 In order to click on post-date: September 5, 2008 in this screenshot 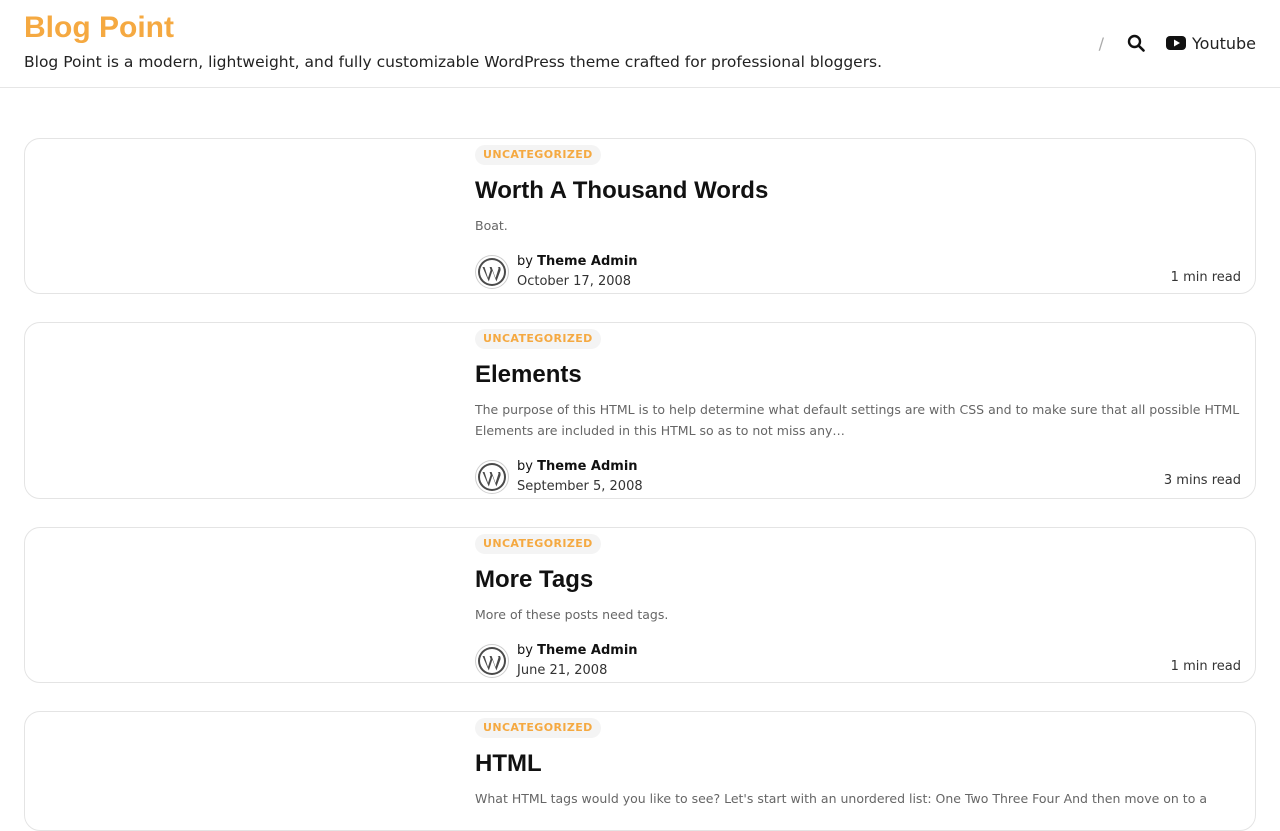, I will do `click(580, 487)`.